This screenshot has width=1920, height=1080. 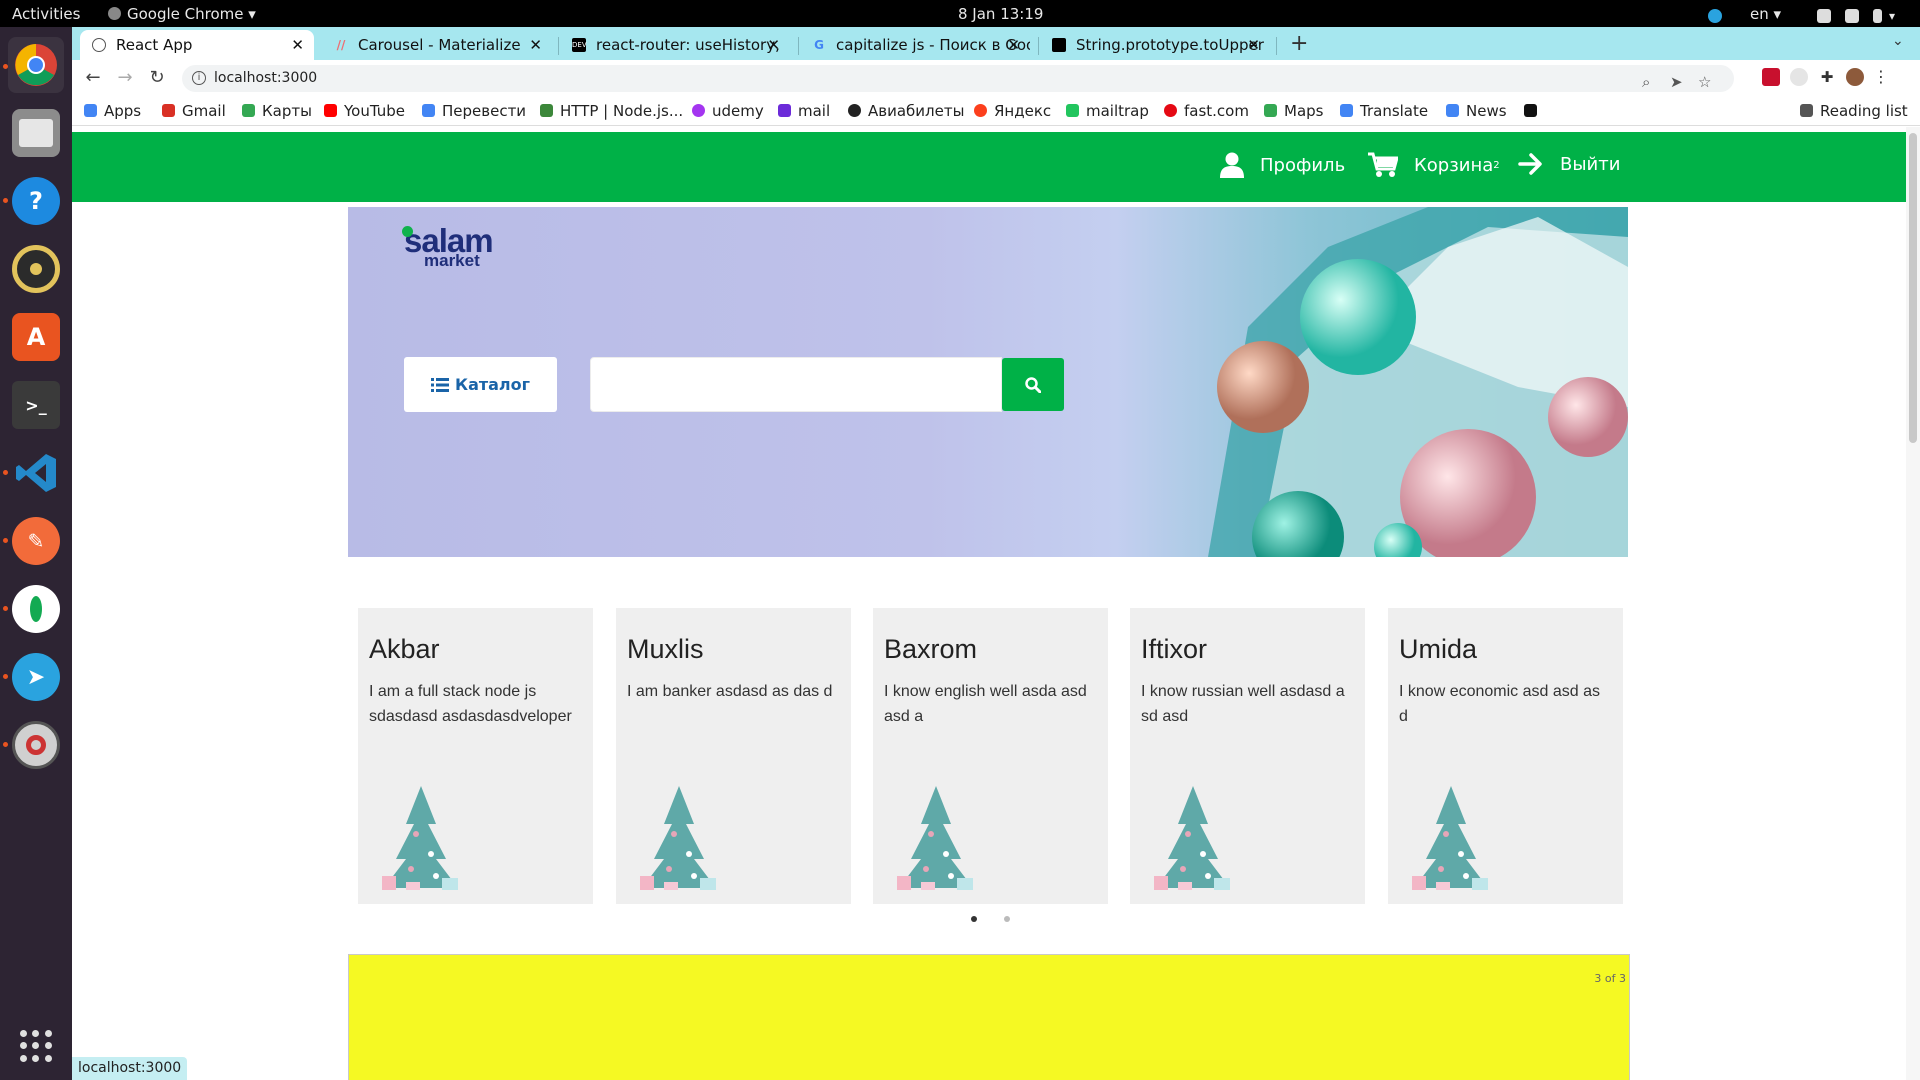 I want to click on tab-dev-to: DEV react-router: useHistory, ✕, so click(x=675, y=45).